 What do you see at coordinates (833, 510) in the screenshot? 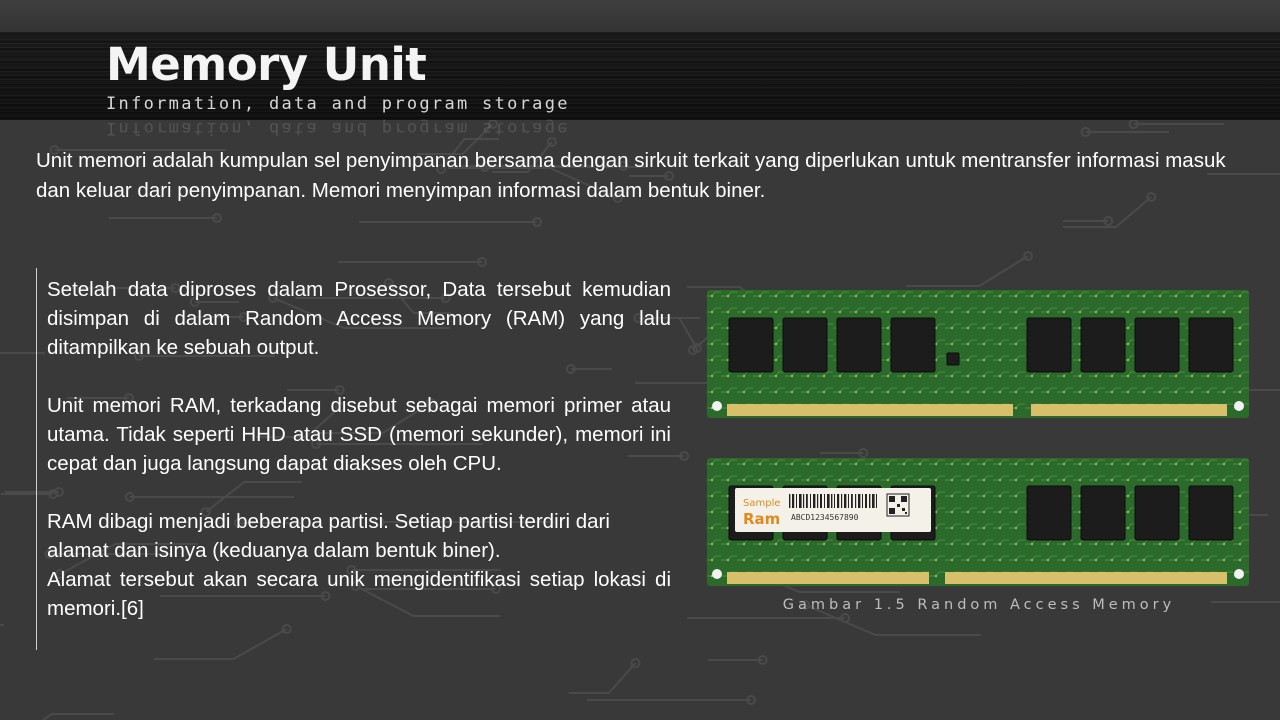
I see `ram-sticker: Sample Ram ABCD1234567890` at bounding box center [833, 510].